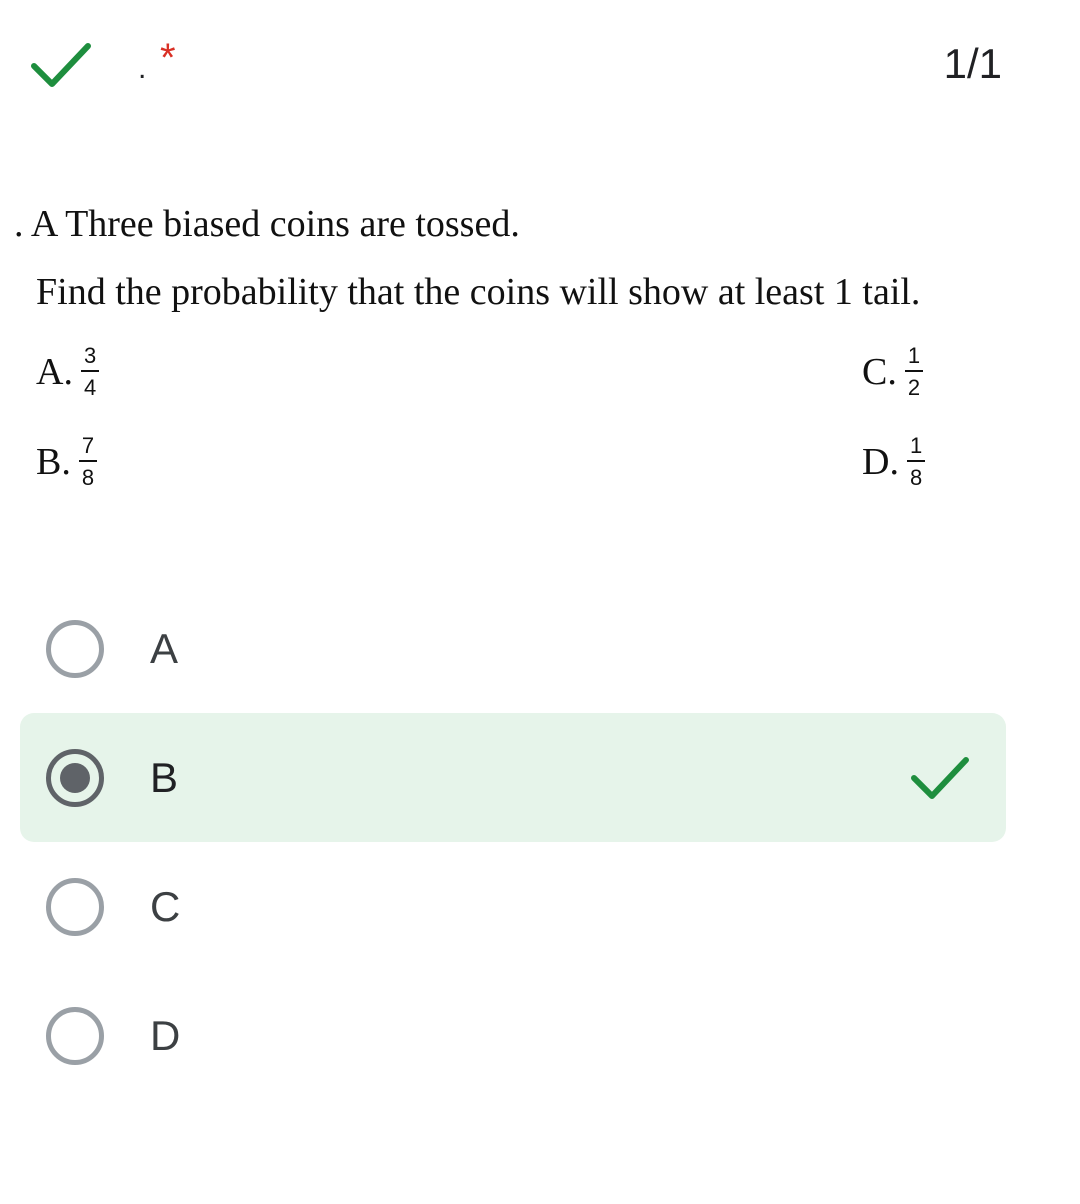 The width and height of the screenshot is (1080, 1204). I want to click on option-letter: D., so click(880, 462).